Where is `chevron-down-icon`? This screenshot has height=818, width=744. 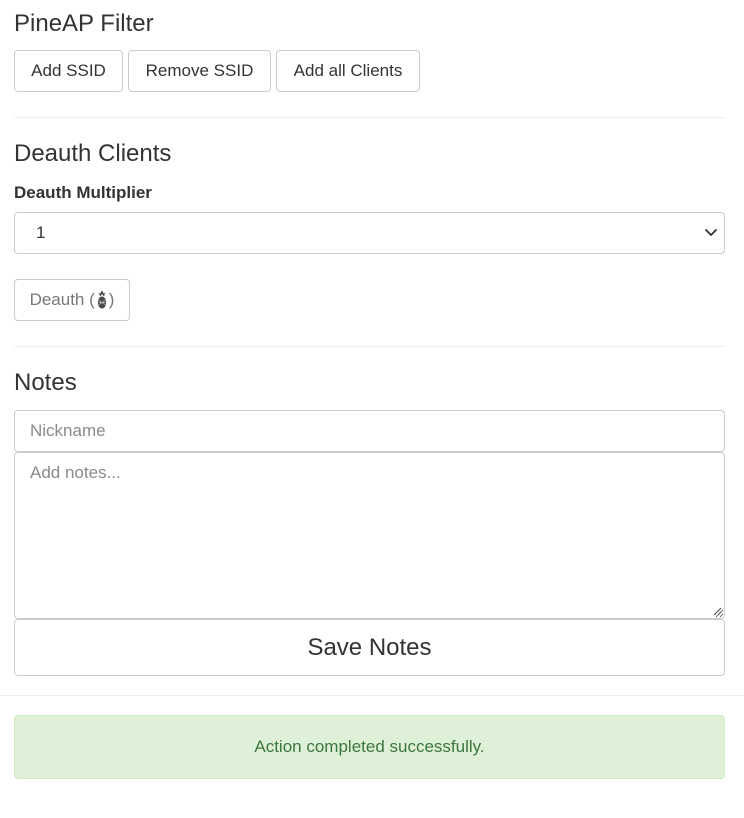 chevron-down-icon is located at coordinates (711, 232).